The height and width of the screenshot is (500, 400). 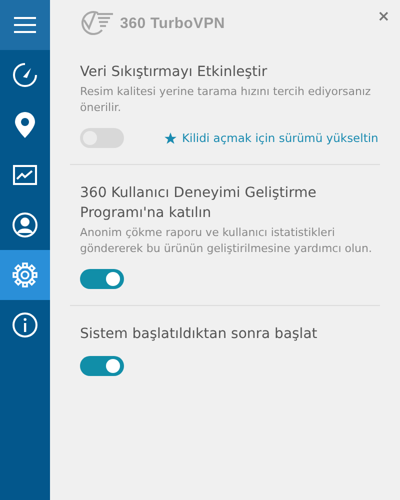 What do you see at coordinates (199, 203) in the screenshot?
I see `setting-title: 360 Kullanıcı Deneyimi Geliştirme Programı'na katılın` at bounding box center [199, 203].